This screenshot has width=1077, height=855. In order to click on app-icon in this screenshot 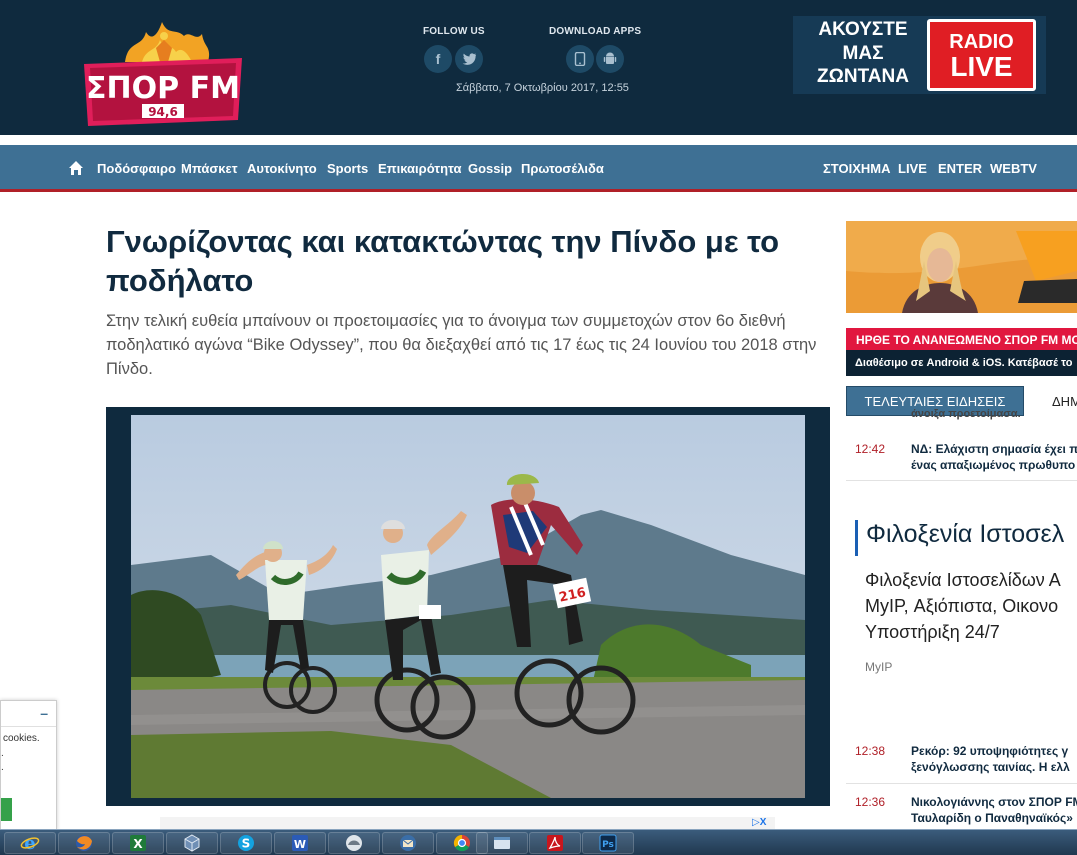, I will do `click(354, 843)`.